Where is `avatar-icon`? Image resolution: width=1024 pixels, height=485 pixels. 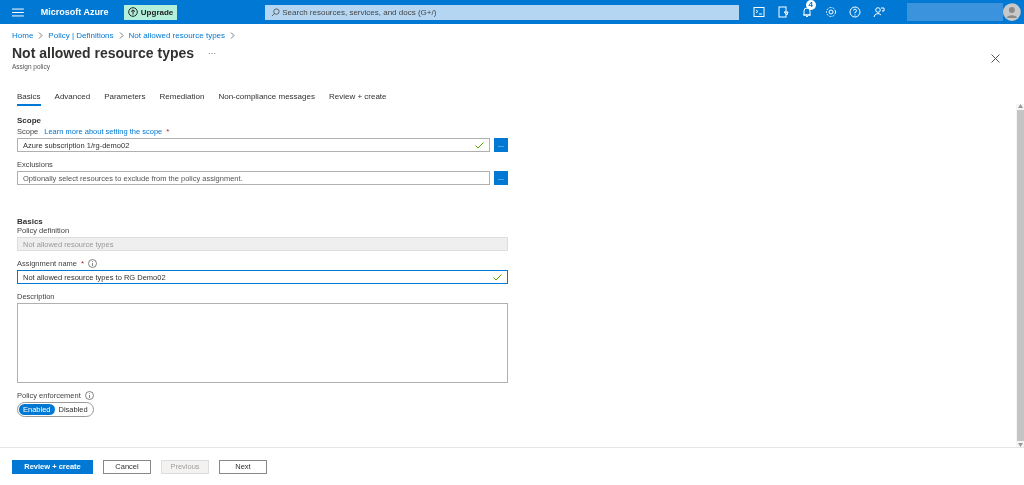 avatar-icon is located at coordinates (1012, 12).